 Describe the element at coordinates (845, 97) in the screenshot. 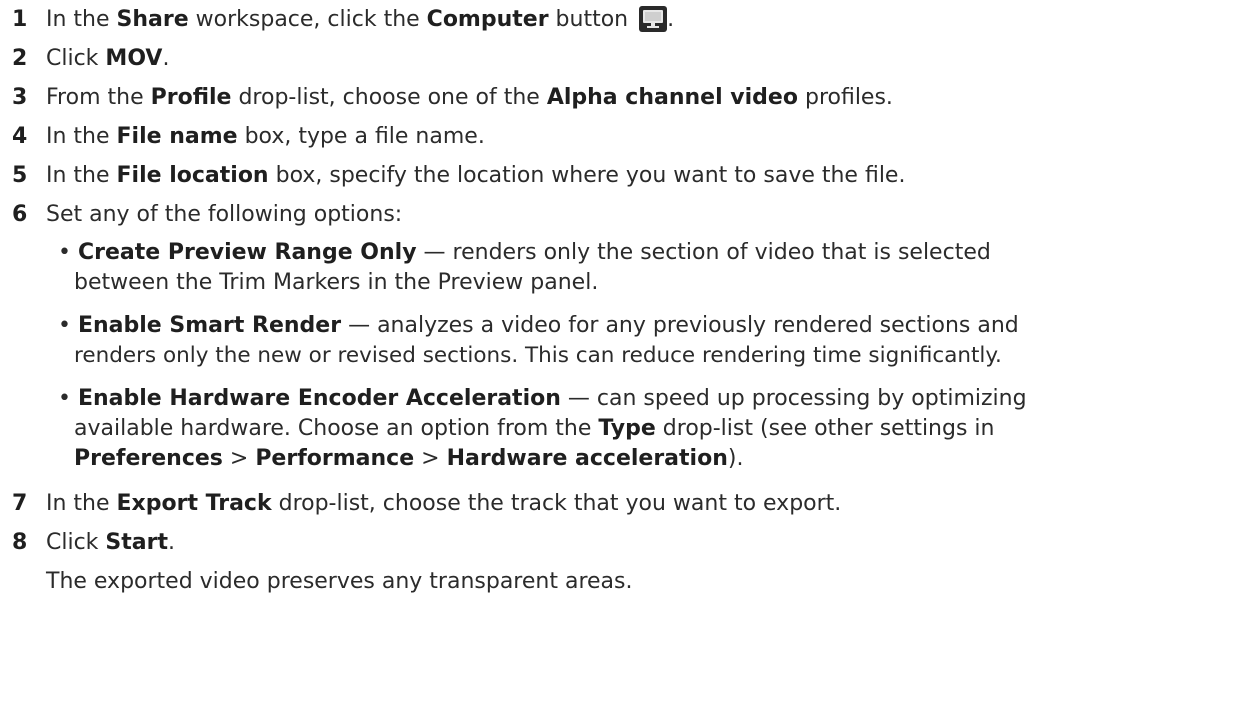

I see `text: profiles.` at that location.